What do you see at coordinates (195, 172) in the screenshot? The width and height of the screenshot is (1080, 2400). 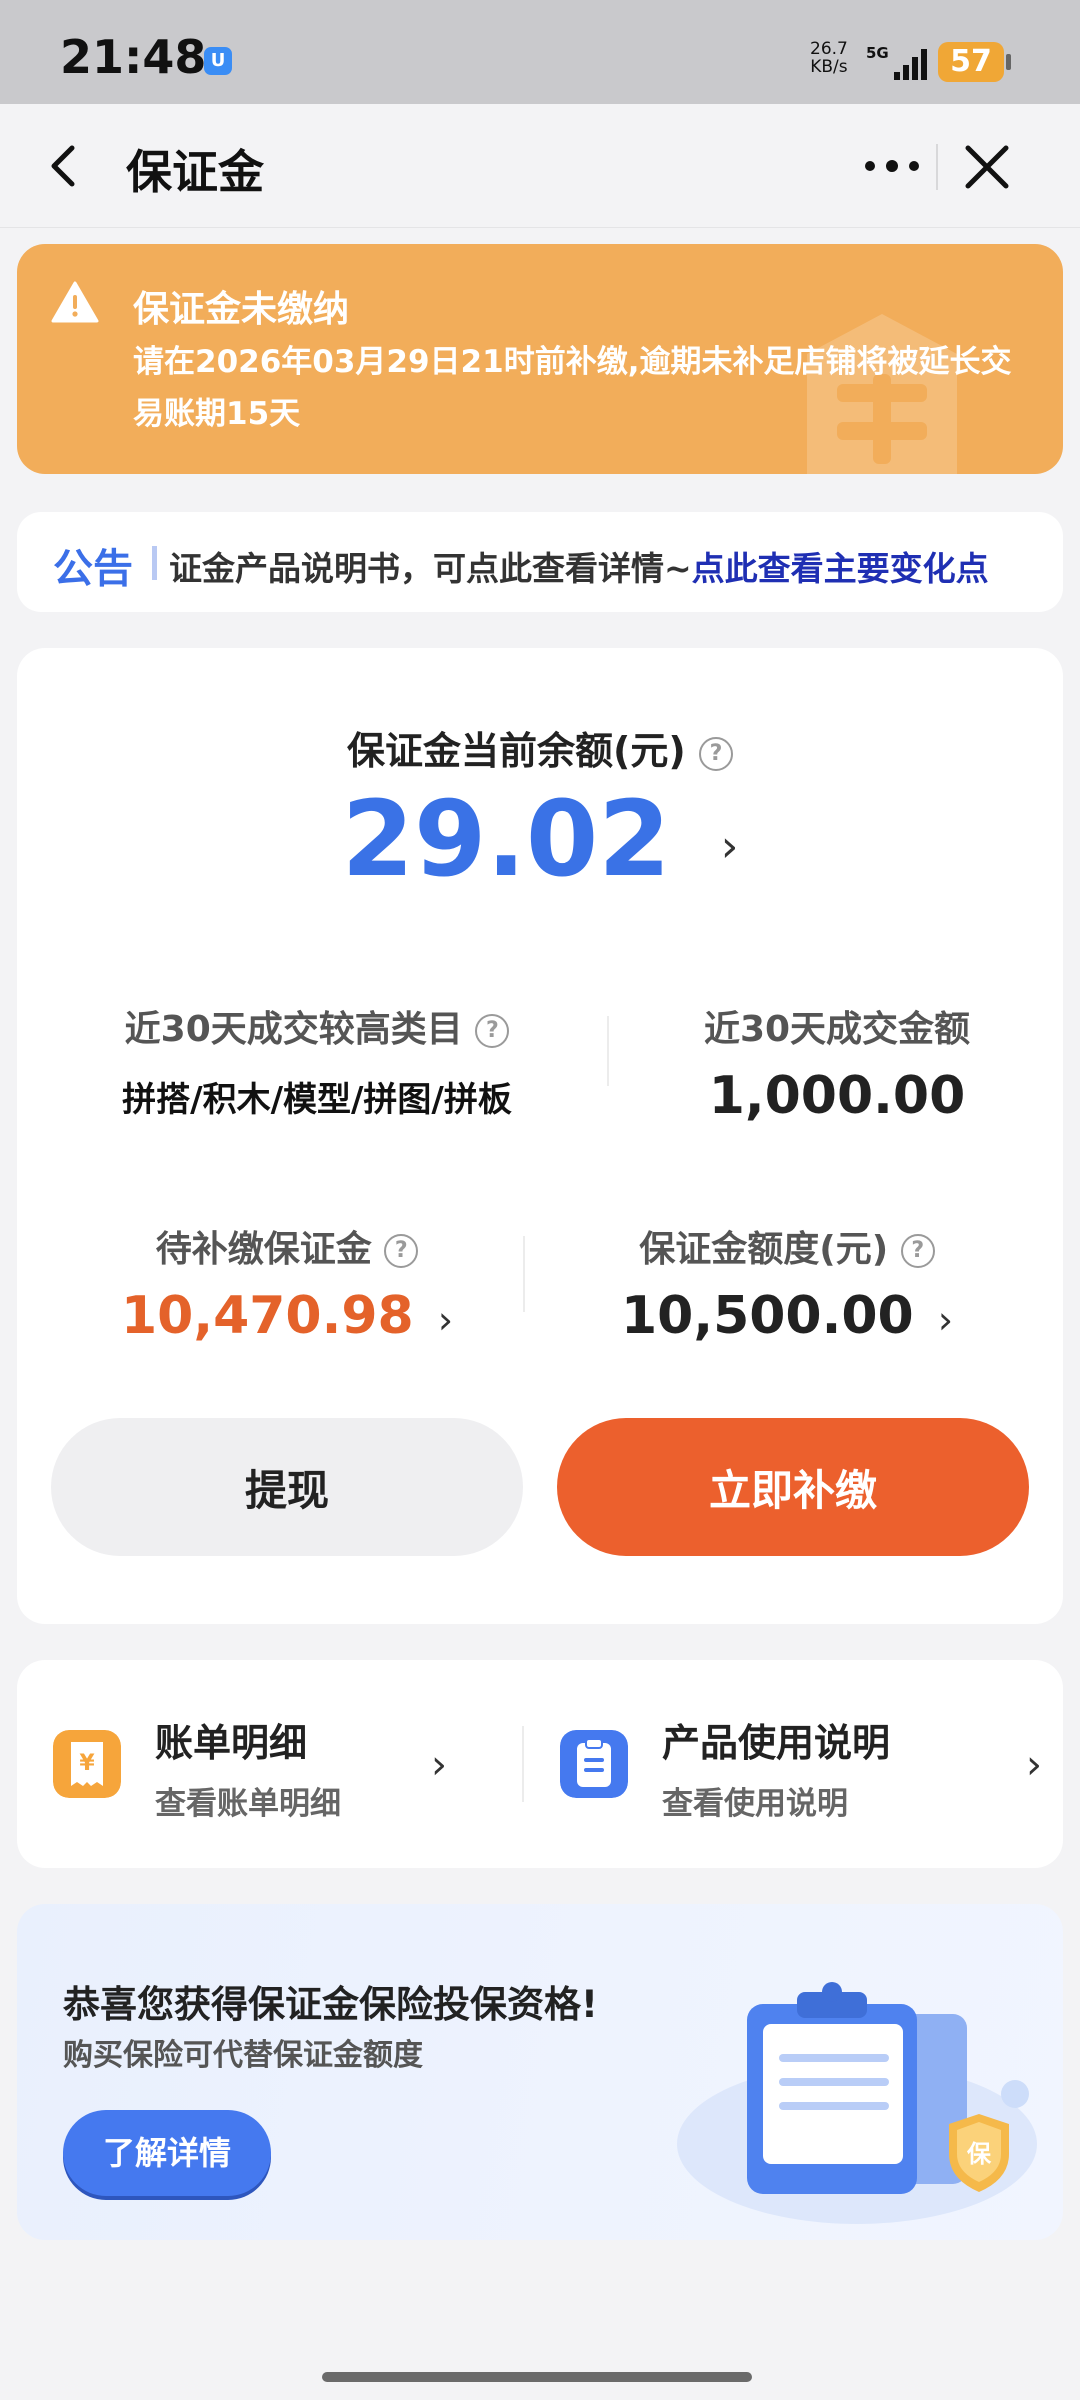 I see `page-title: 保证金` at bounding box center [195, 172].